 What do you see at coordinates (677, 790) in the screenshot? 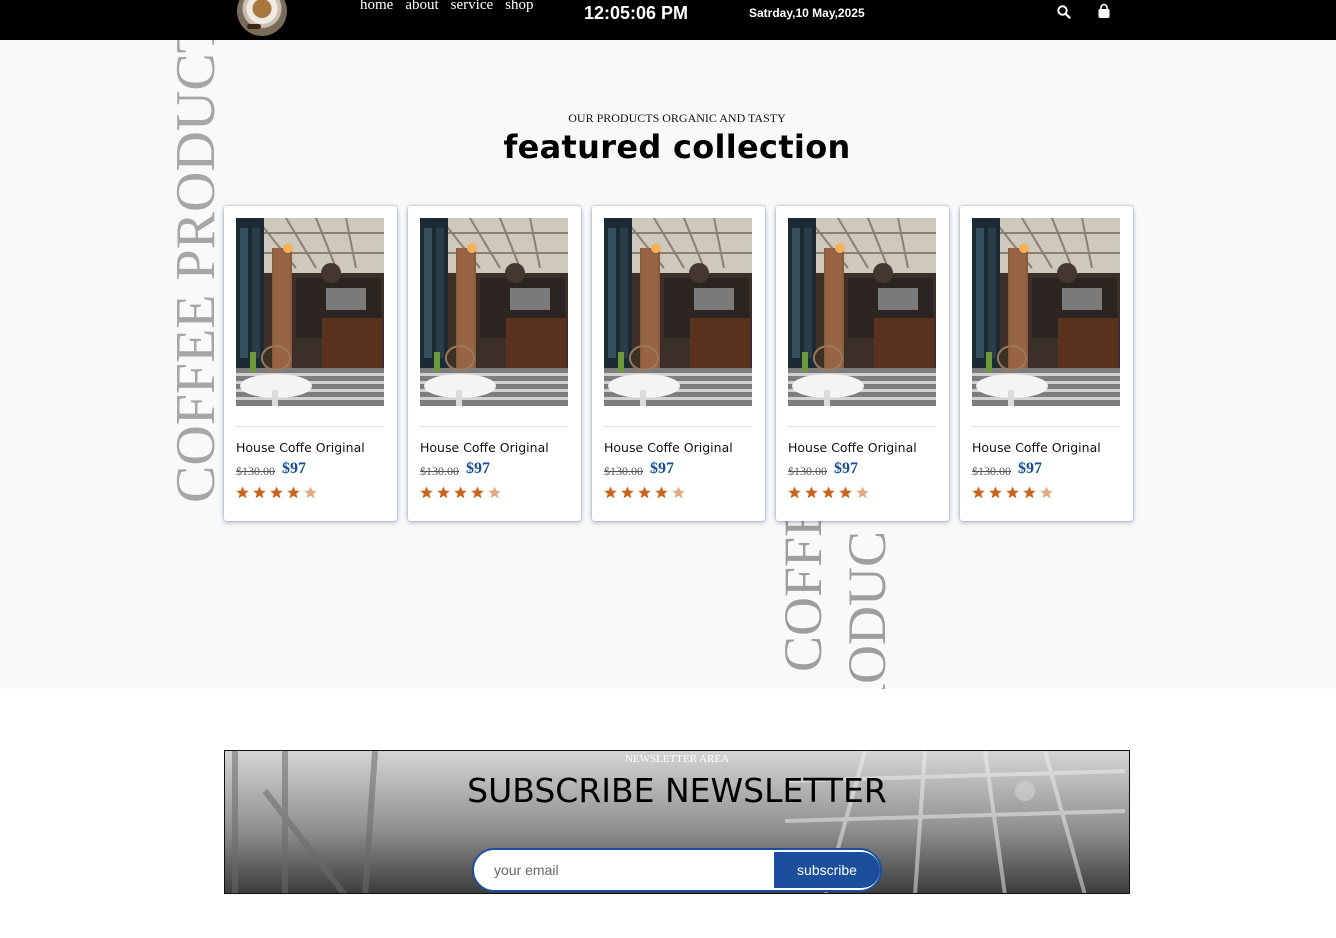
I see `newsletter-title: SUBSCRIBE NEWSLETTER` at bounding box center [677, 790].